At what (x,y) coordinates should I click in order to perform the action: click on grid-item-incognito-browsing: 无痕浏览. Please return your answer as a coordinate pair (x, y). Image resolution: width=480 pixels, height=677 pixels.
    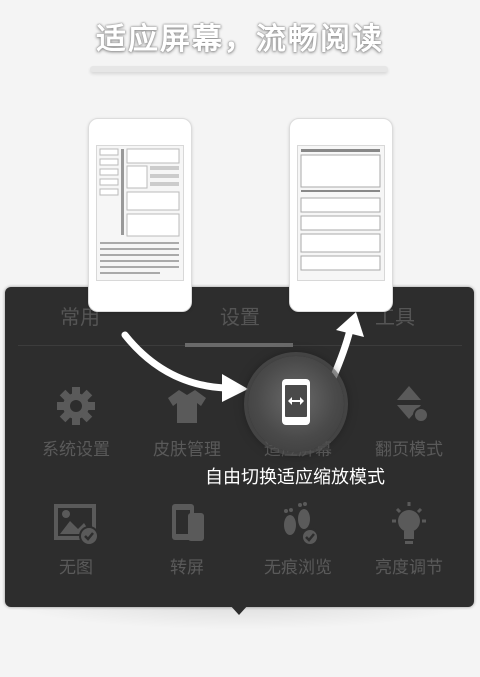
    Looking at the image, I should click on (298, 539).